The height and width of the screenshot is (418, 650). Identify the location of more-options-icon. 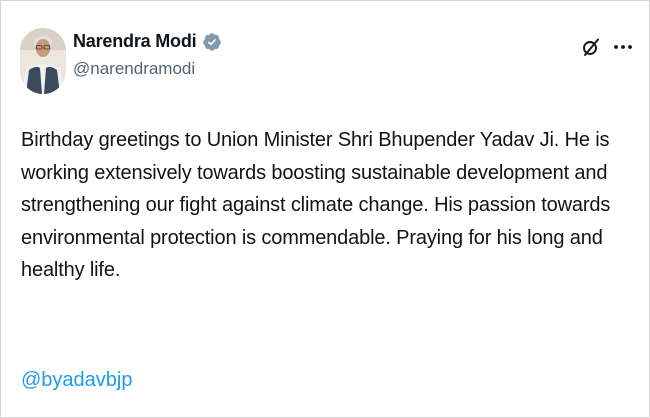
(623, 47).